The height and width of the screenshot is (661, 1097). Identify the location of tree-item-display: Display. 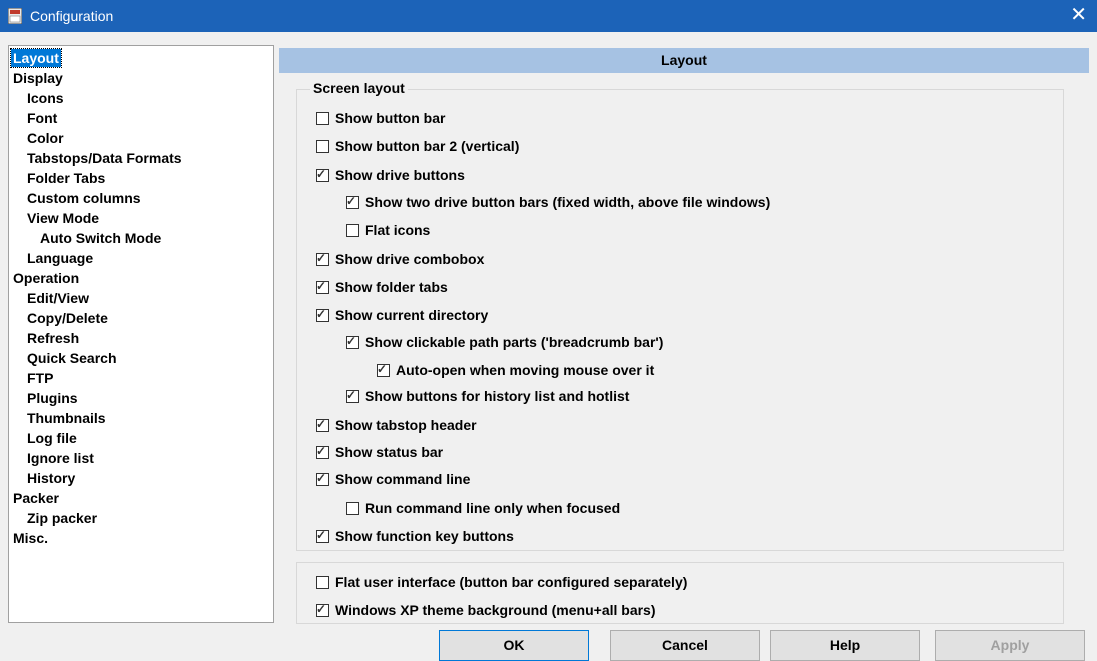
(38, 78).